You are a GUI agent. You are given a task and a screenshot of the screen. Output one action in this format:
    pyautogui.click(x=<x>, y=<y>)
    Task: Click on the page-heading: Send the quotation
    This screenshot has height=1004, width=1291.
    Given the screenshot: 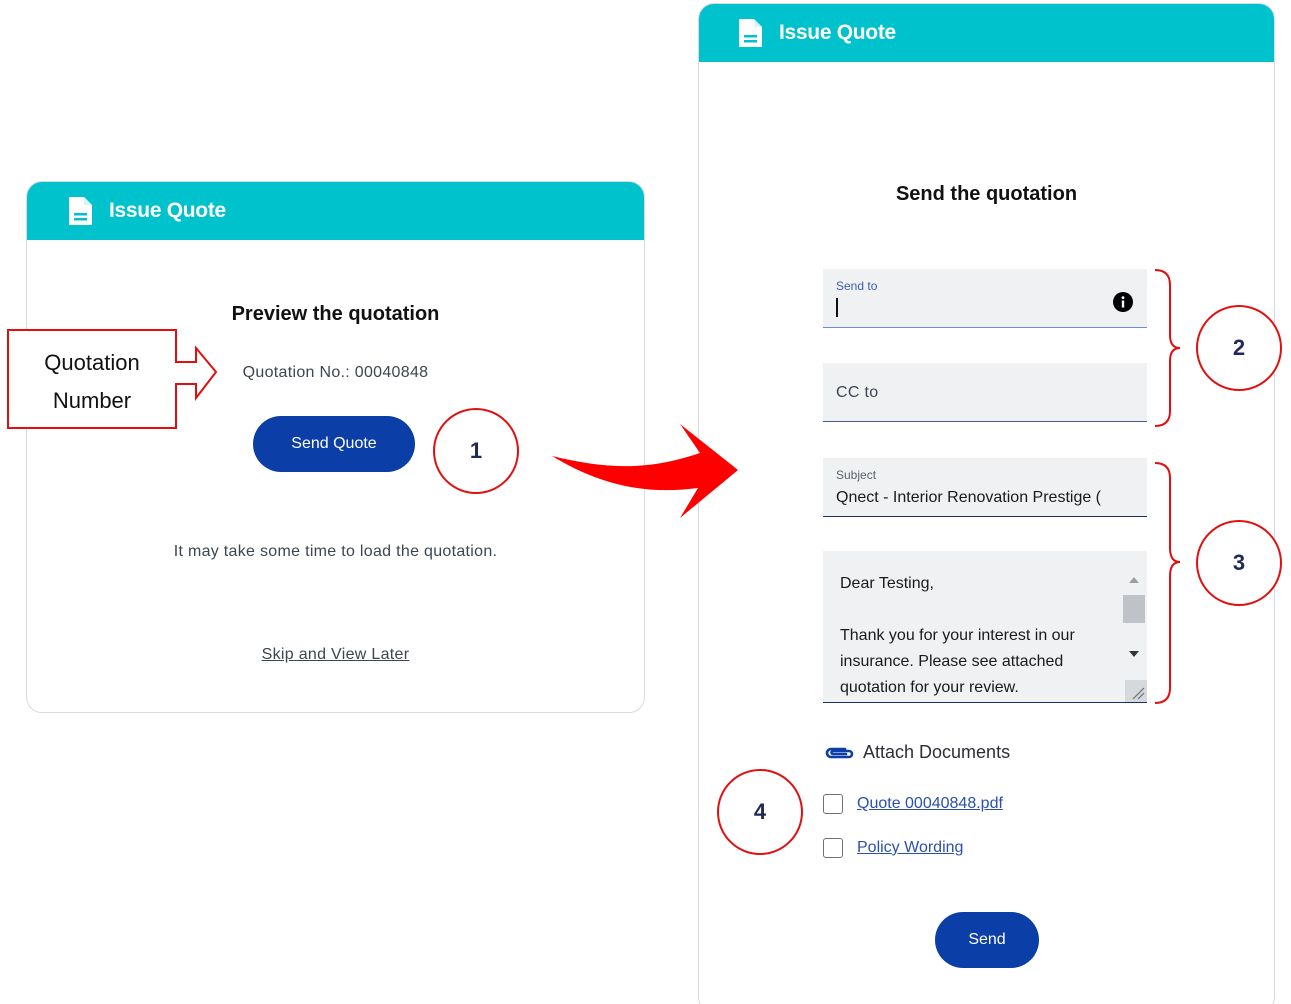 What is the action you would take?
    pyautogui.click(x=986, y=194)
    